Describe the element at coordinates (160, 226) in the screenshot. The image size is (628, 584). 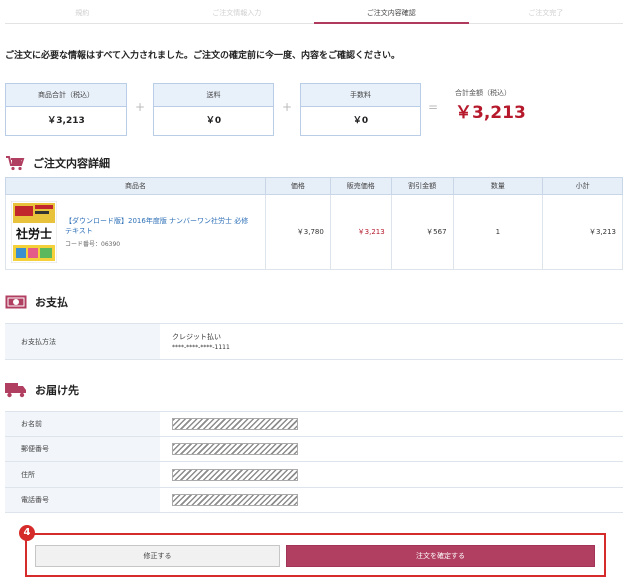
I see `product-name-link: 【ダウンロード版】2016年度版 ナンバーワン社労士 必修テキスト` at that location.